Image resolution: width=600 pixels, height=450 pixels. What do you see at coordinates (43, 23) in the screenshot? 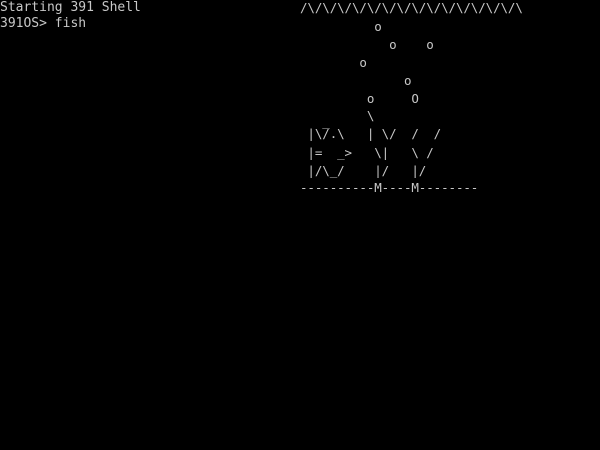
I see `command-prompt: 391OS> fish` at bounding box center [43, 23].